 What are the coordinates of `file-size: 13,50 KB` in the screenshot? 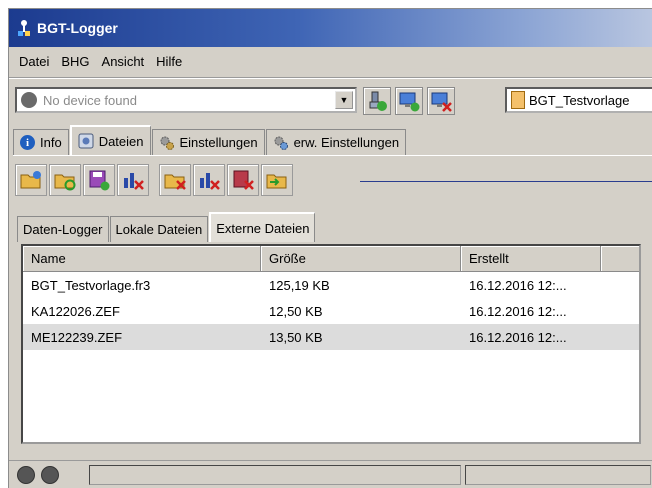 It's located at (296, 337).